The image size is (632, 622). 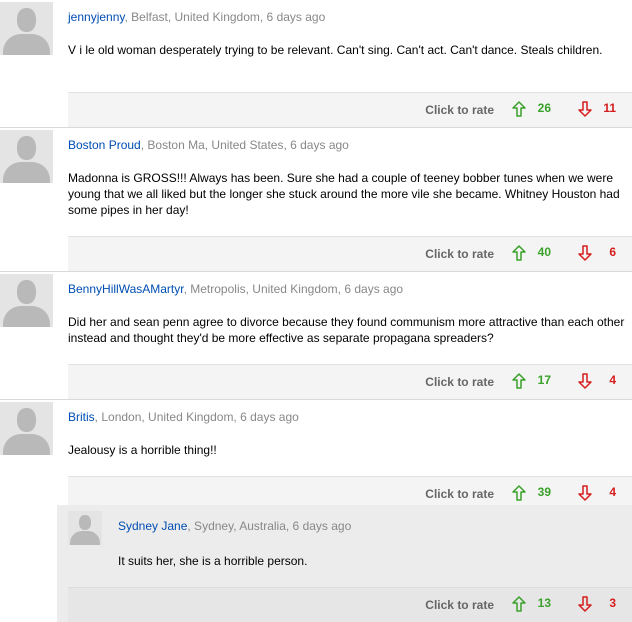 I want to click on rating-bar: Click to rate 26 11, so click(x=350, y=109).